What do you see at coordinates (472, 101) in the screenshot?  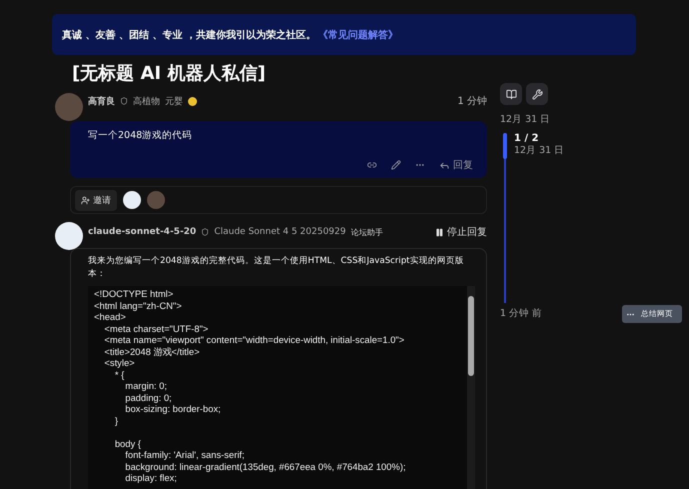 I see `post-time: 1 分钟` at bounding box center [472, 101].